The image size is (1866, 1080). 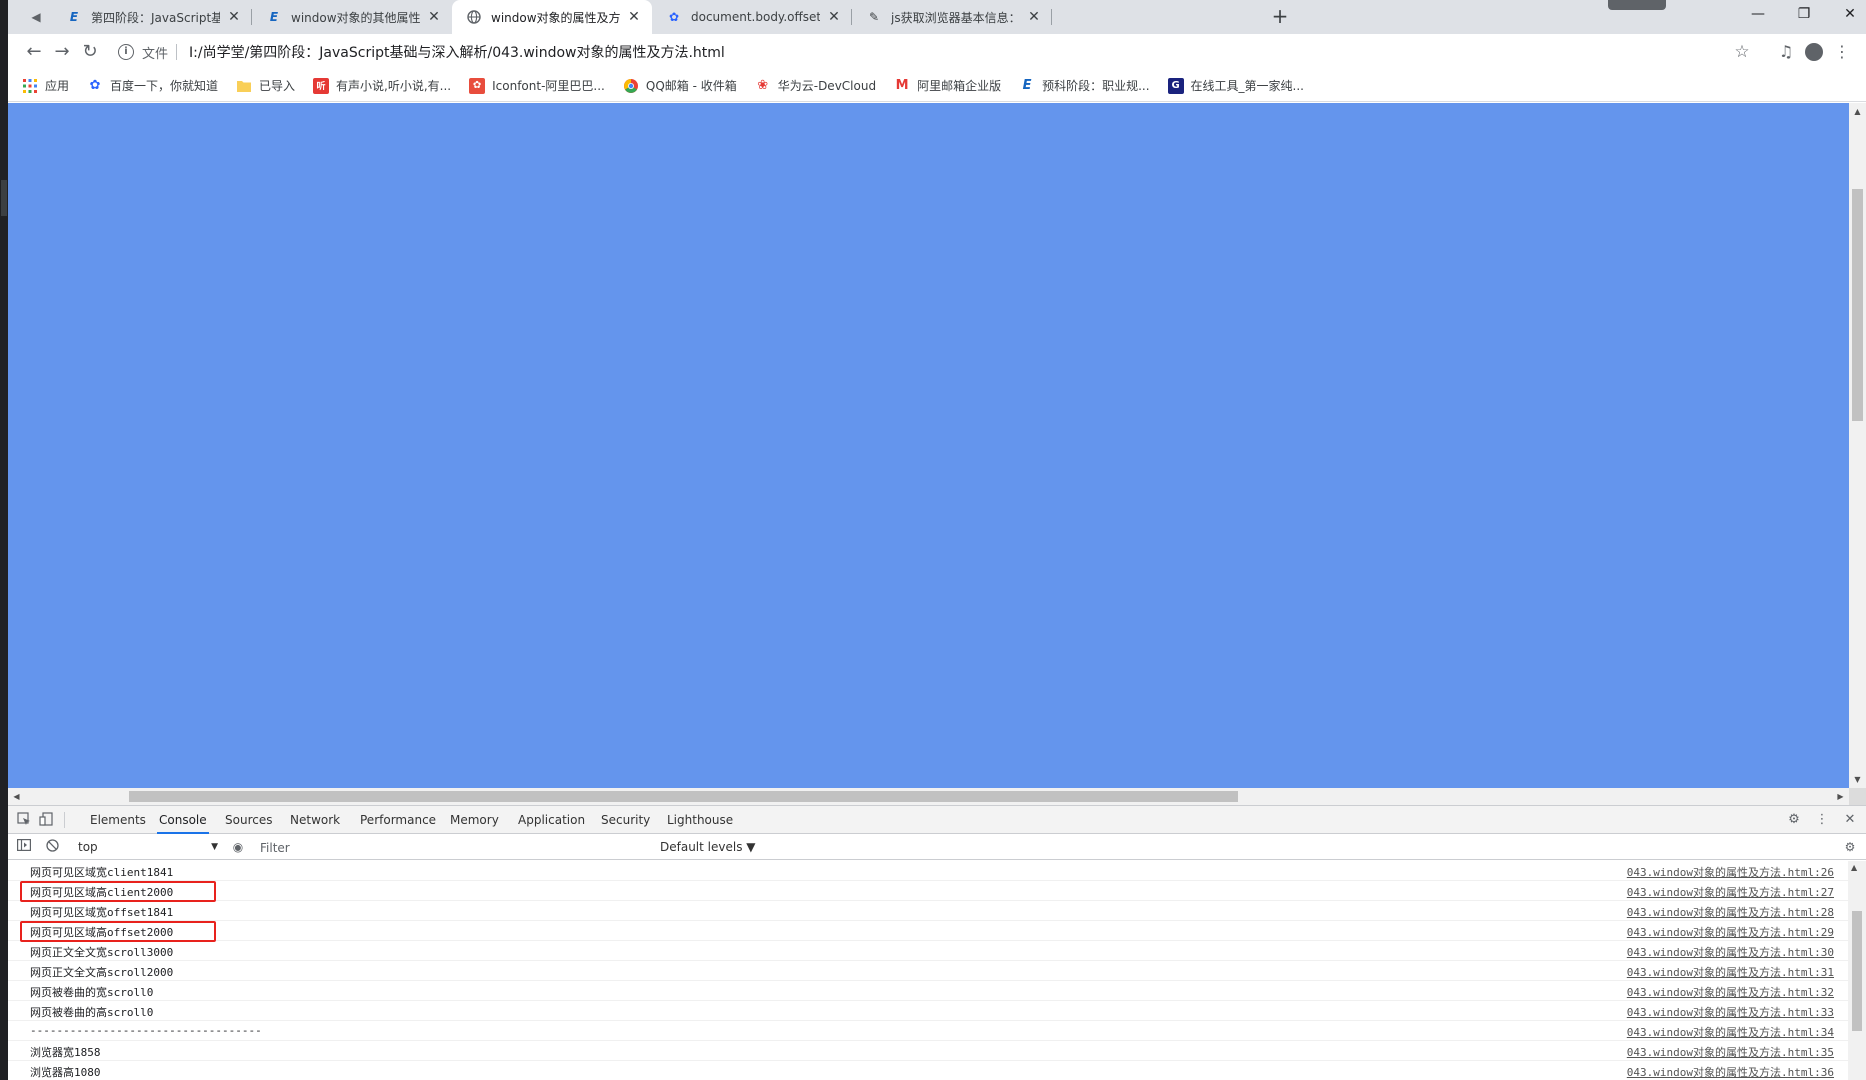 I want to click on settings-gear-icon: ⚙, so click(x=1794, y=820).